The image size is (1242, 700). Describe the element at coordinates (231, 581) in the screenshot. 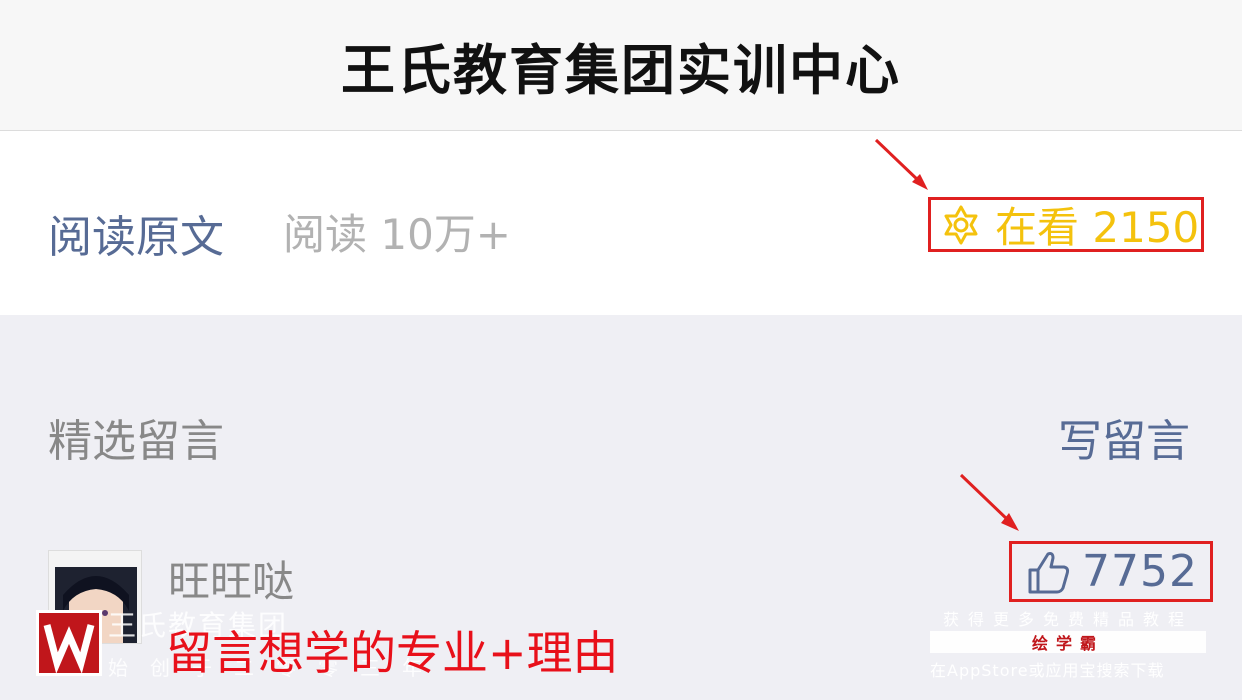

I see `comment-username: 旺旺哒` at that location.